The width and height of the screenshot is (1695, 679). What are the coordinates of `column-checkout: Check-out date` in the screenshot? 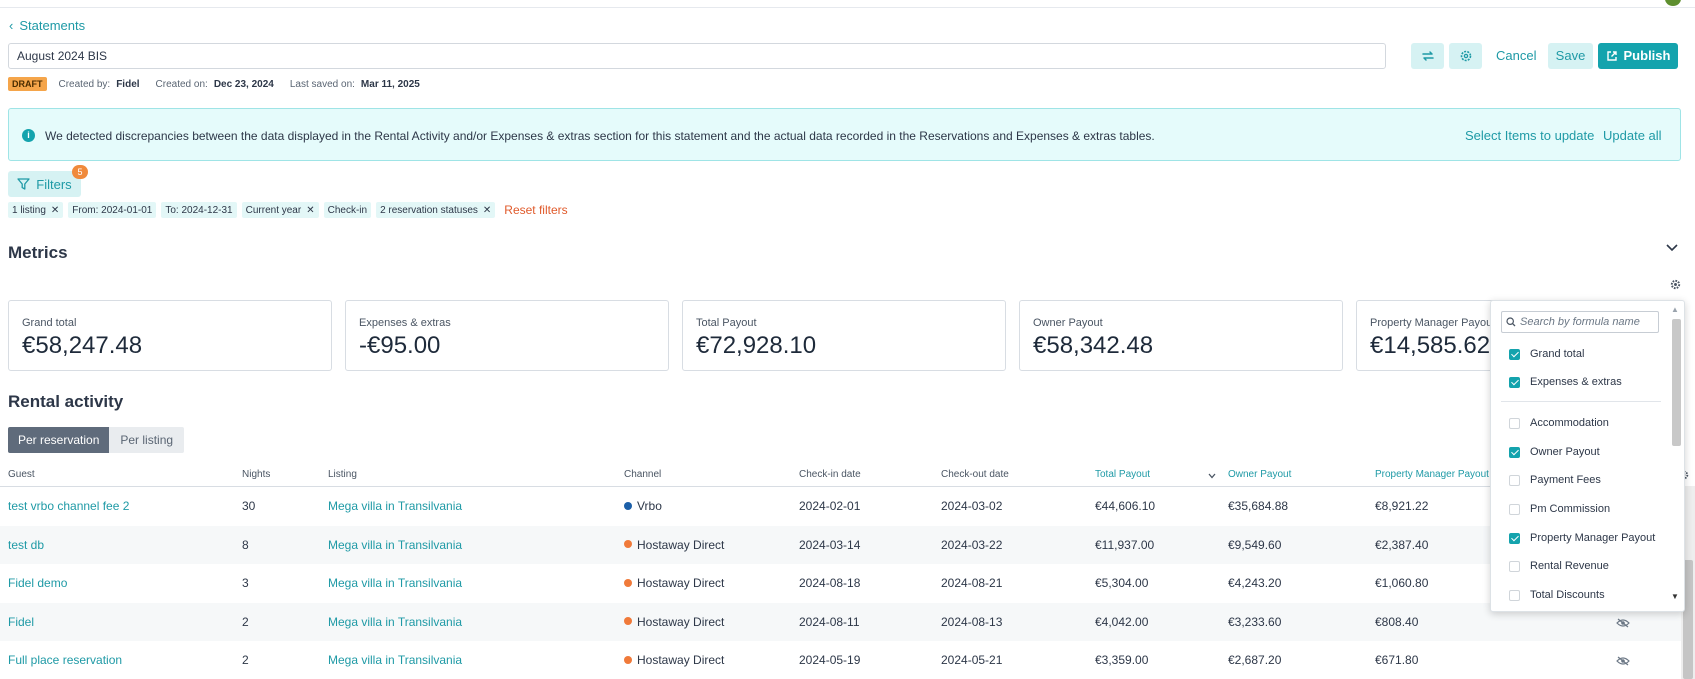 It's located at (975, 474).